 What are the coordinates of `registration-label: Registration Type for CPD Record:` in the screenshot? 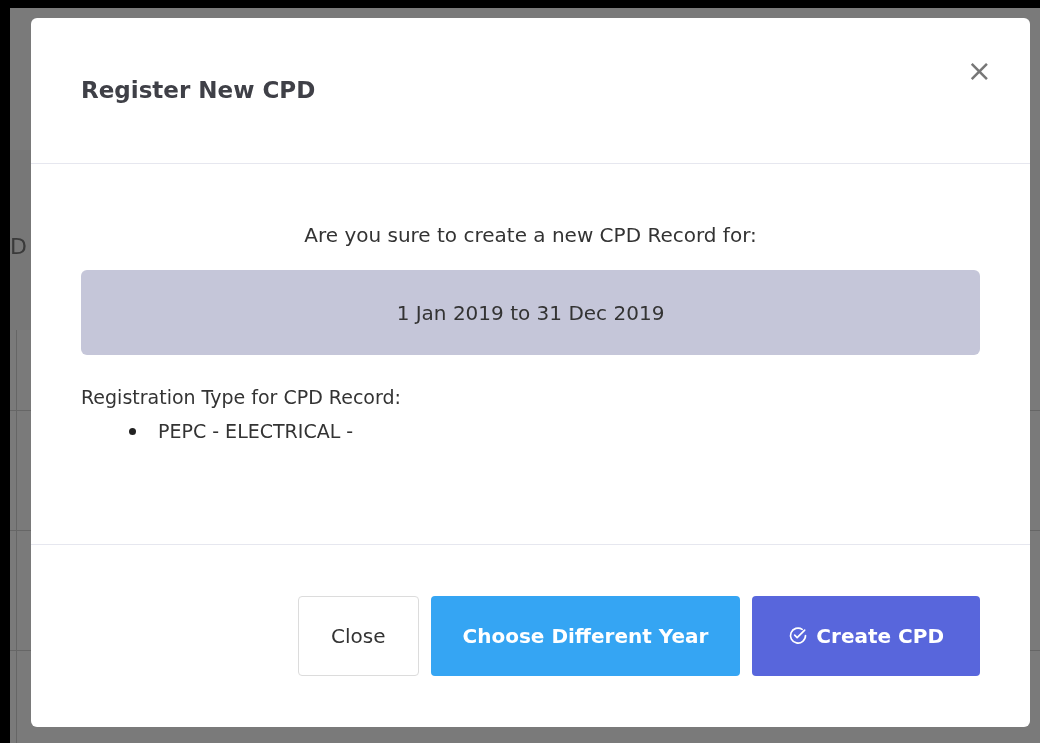 It's located at (241, 397).